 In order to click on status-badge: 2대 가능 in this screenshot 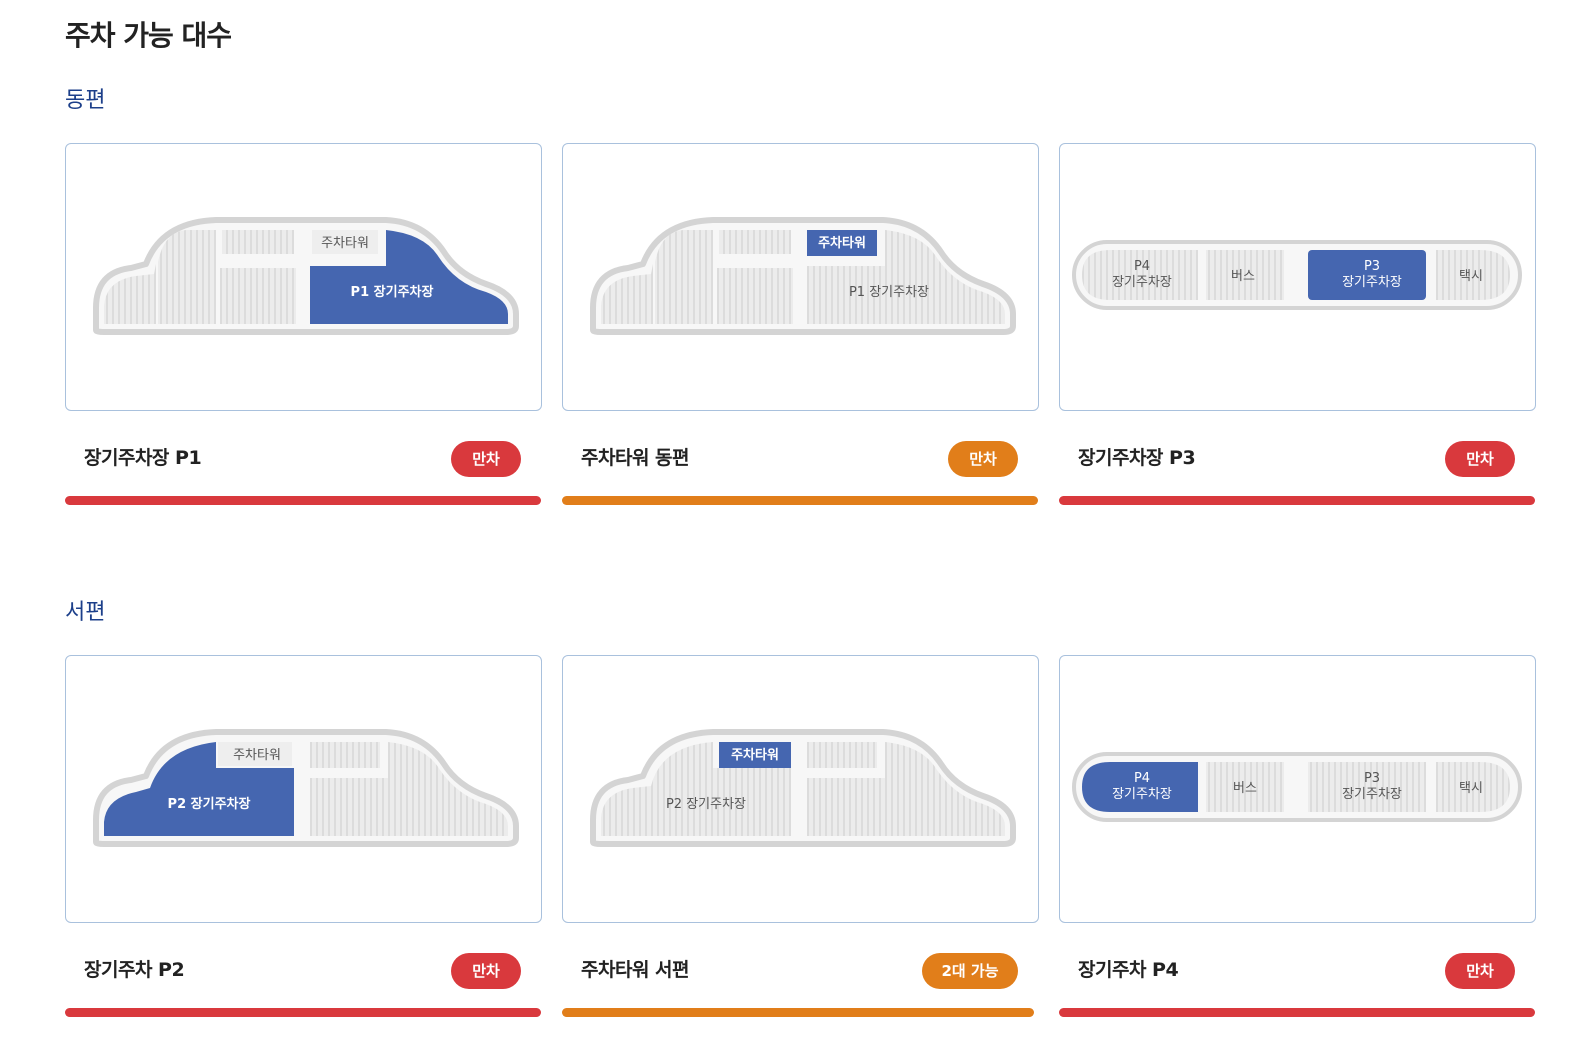, I will do `click(970, 971)`.